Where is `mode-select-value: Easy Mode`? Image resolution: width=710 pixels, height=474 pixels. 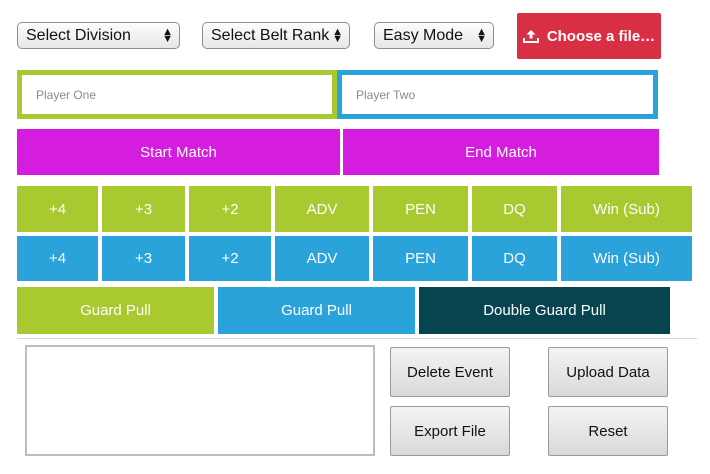 mode-select-value: Easy Mode is located at coordinates (423, 35).